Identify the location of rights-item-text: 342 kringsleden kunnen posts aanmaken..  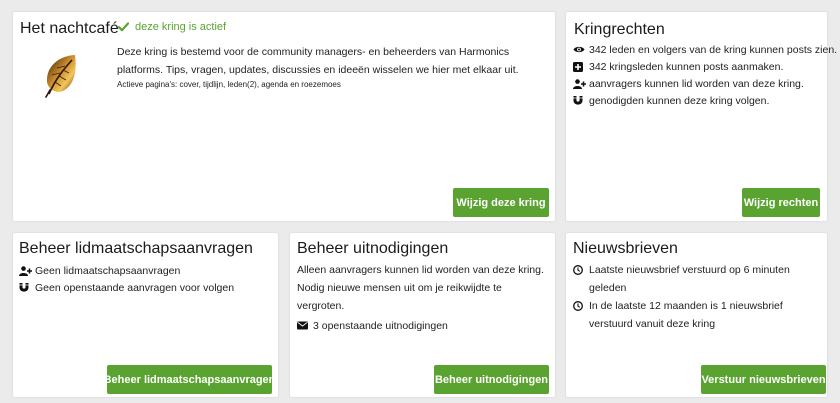
(686, 66).